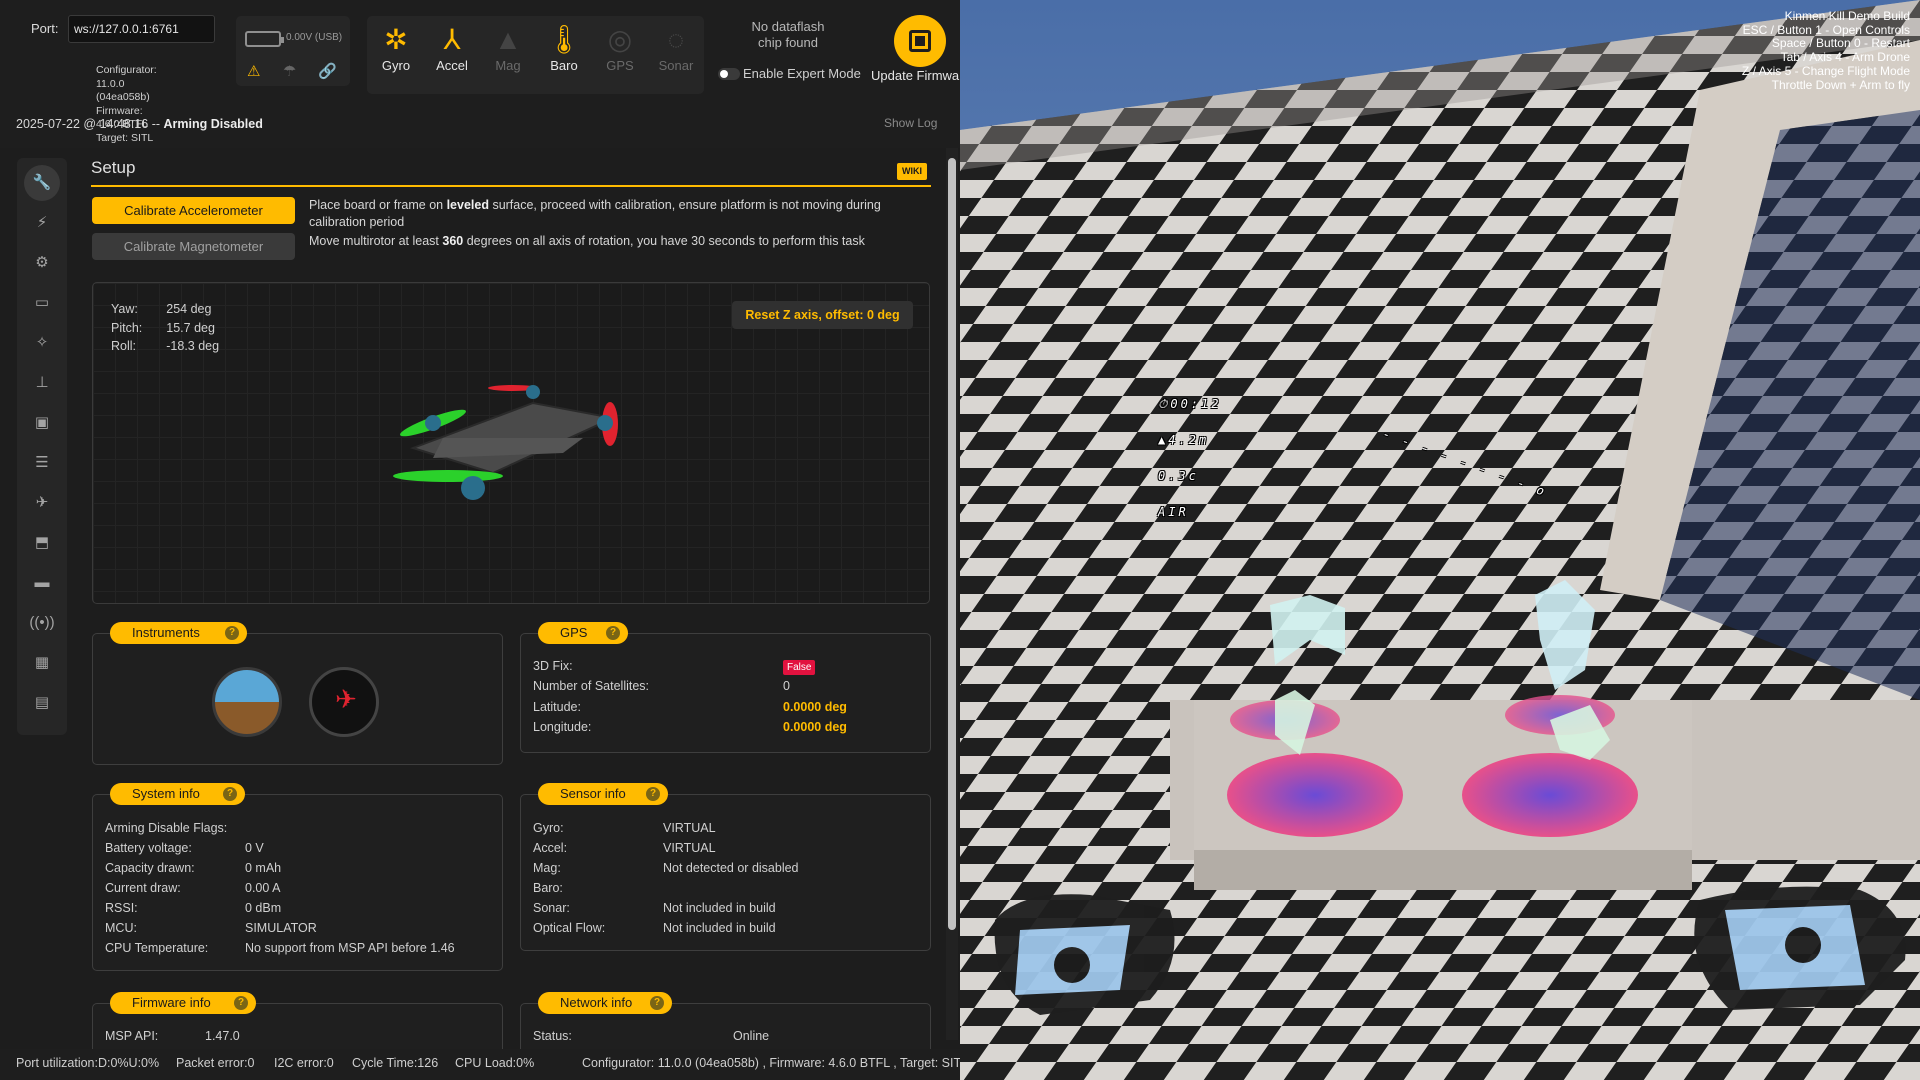  What do you see at coordinates (1184, 440) in the screenshot?
I see `osd-altitude: ▲4.2m` at bounding box center [1184, 440].